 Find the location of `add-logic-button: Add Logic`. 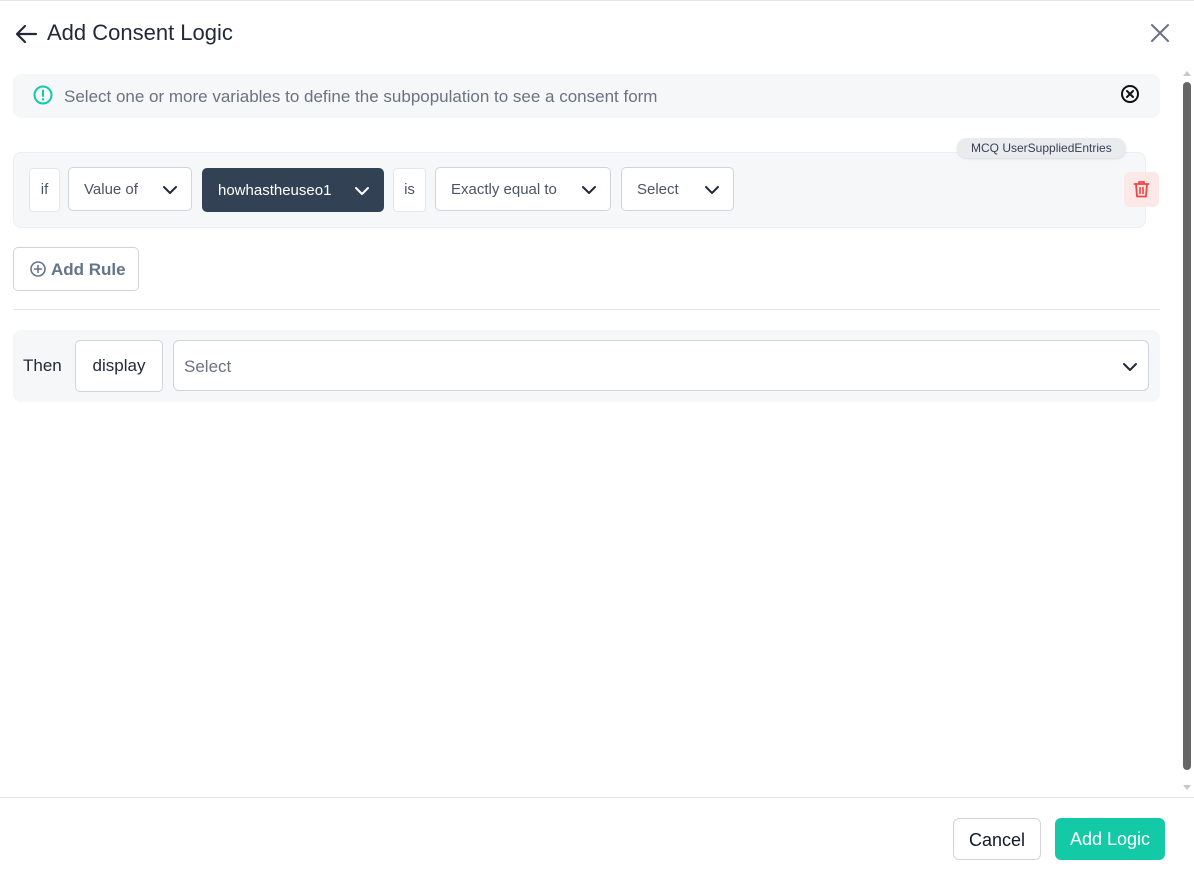

add-logic-button: Add Logic is located at coordinates (1110, 839).